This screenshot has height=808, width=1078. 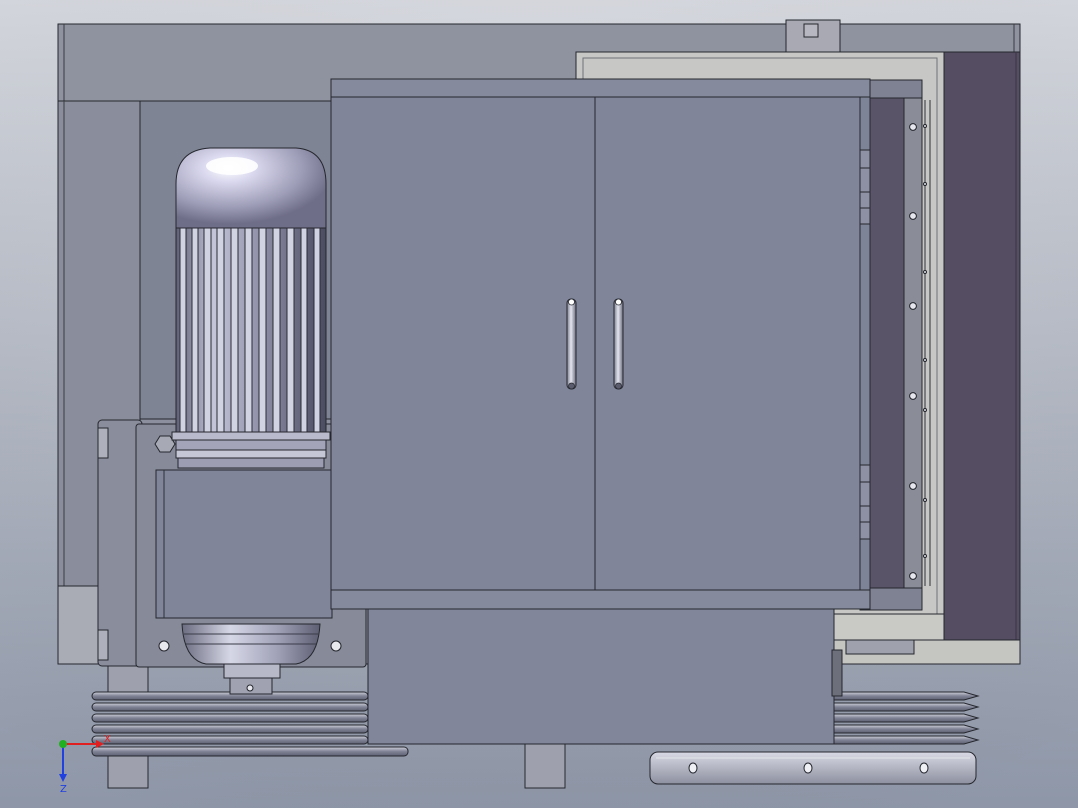 What do you see at coordinates (813, 36) in the screenshot?
I see `exhaust-port` at bounding box center [813, 36].